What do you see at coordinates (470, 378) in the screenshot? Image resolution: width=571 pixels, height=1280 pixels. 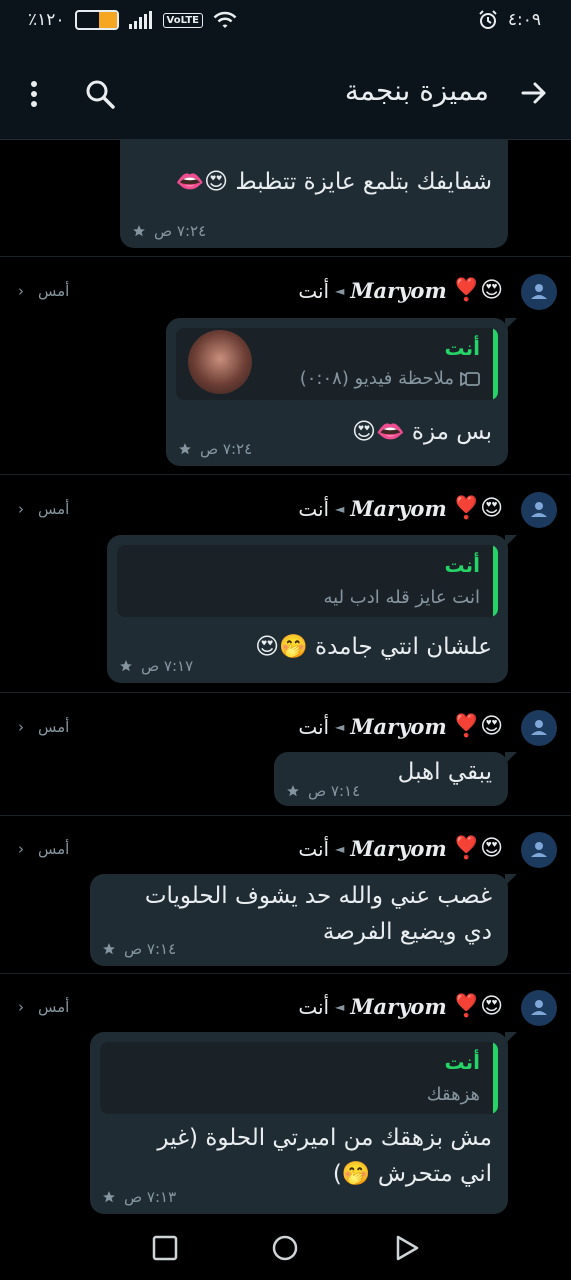 I see `video-icon` at bounding box center [470, 378].